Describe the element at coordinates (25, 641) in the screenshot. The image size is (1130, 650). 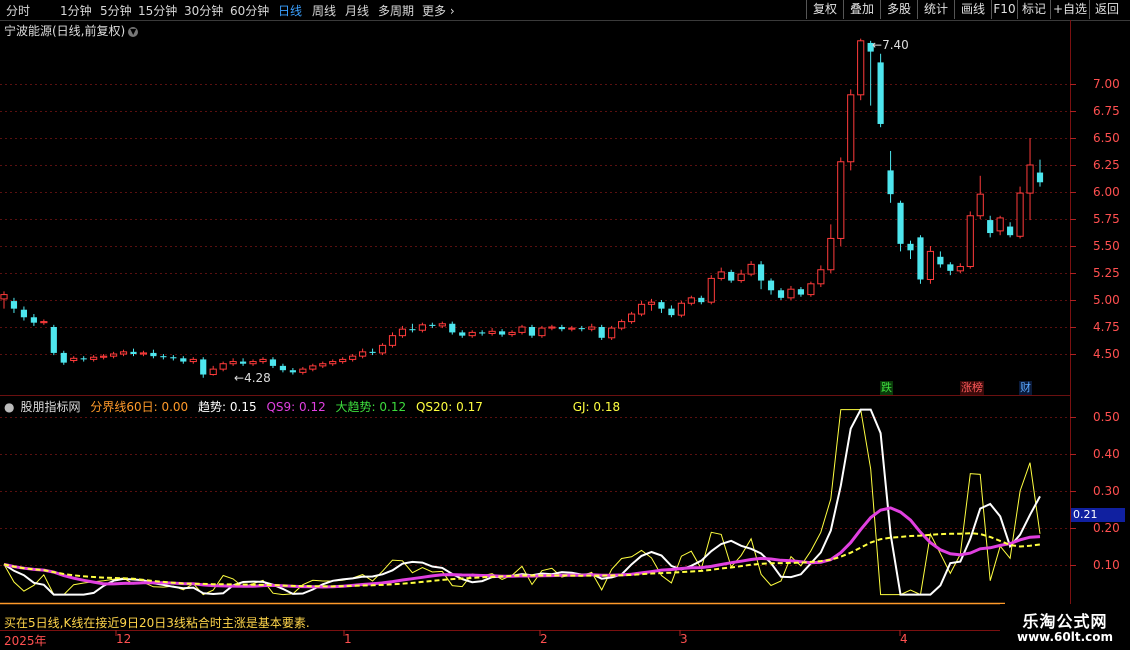
I see `time-label-2025: 2025年` at that location.